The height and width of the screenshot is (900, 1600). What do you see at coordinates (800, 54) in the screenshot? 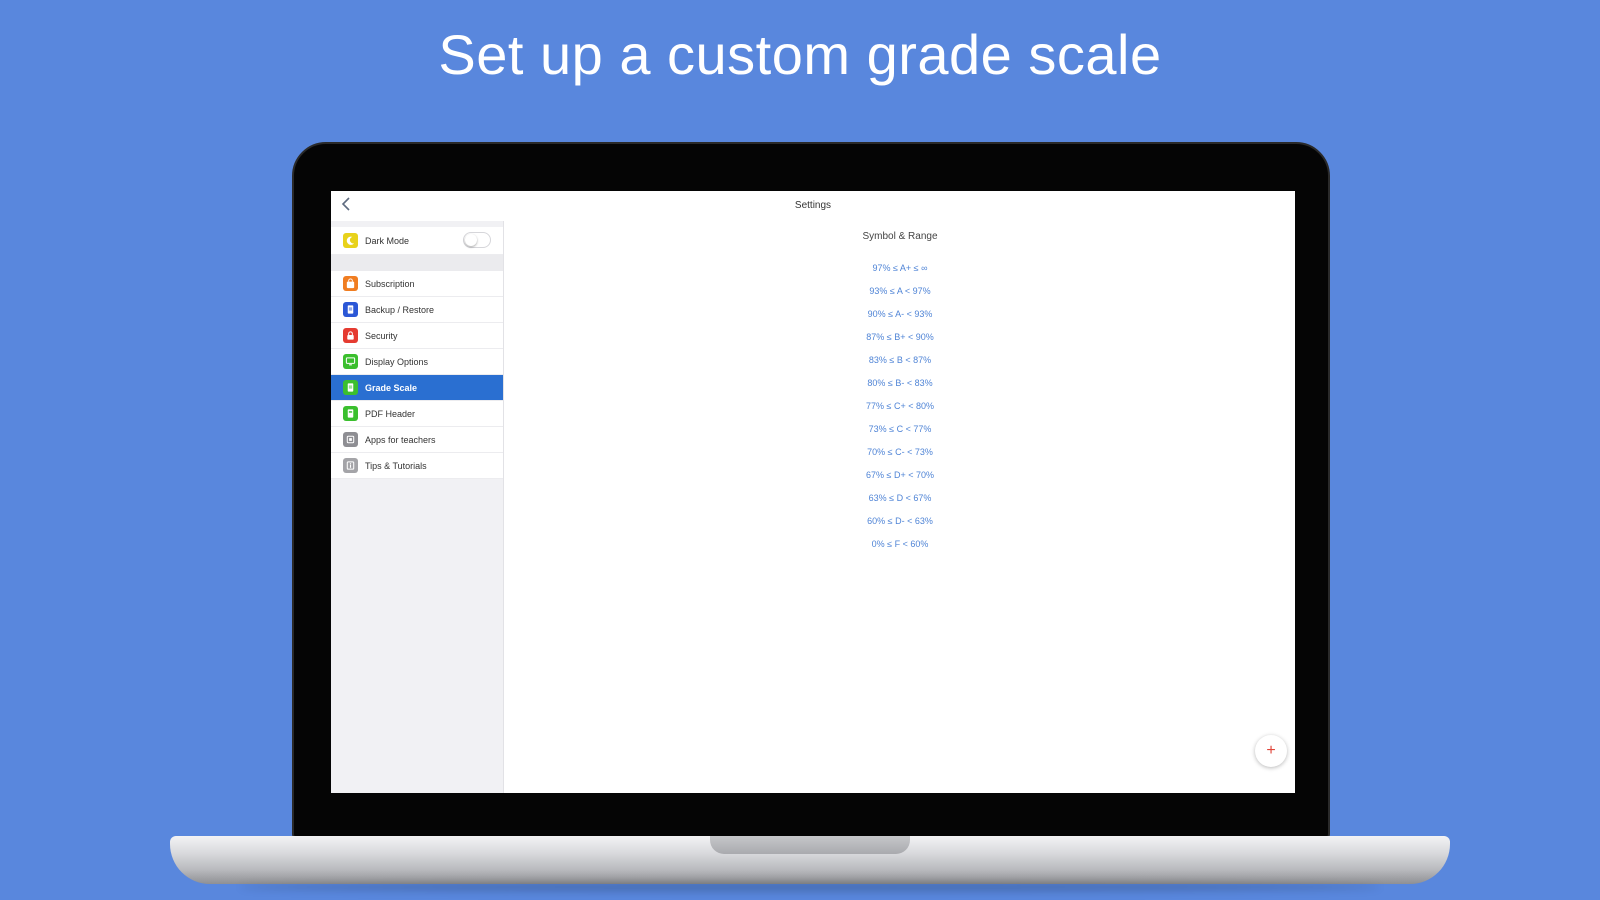
I see `headline: Set up a custom grade scale` at bounding box center [800, 54].